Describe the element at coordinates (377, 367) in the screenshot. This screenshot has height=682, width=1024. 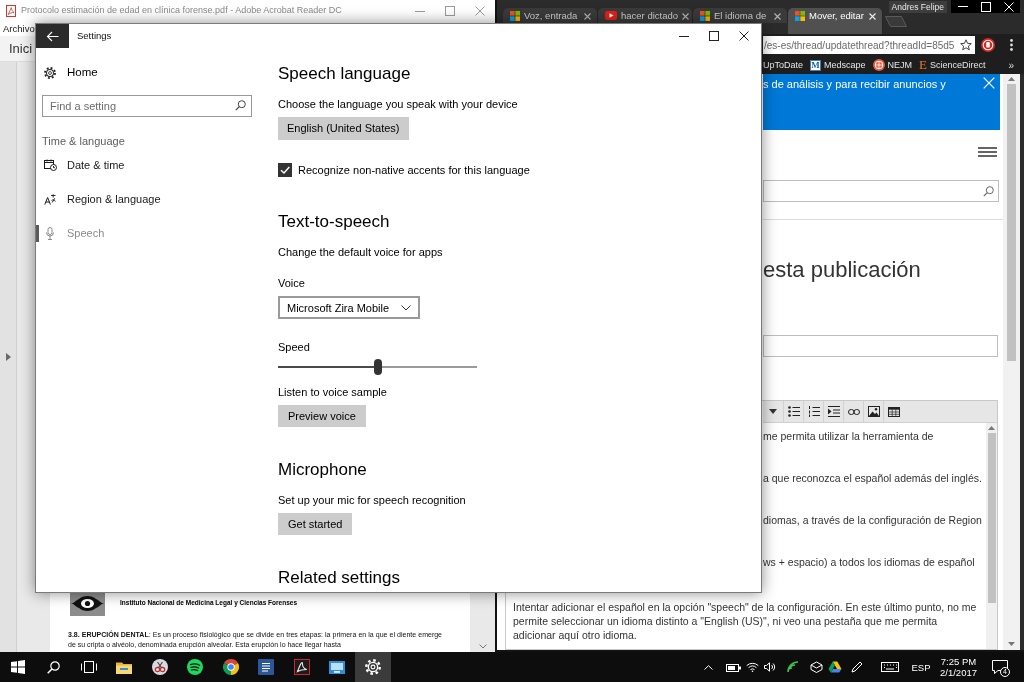
I see `slider-thumb` at that location.